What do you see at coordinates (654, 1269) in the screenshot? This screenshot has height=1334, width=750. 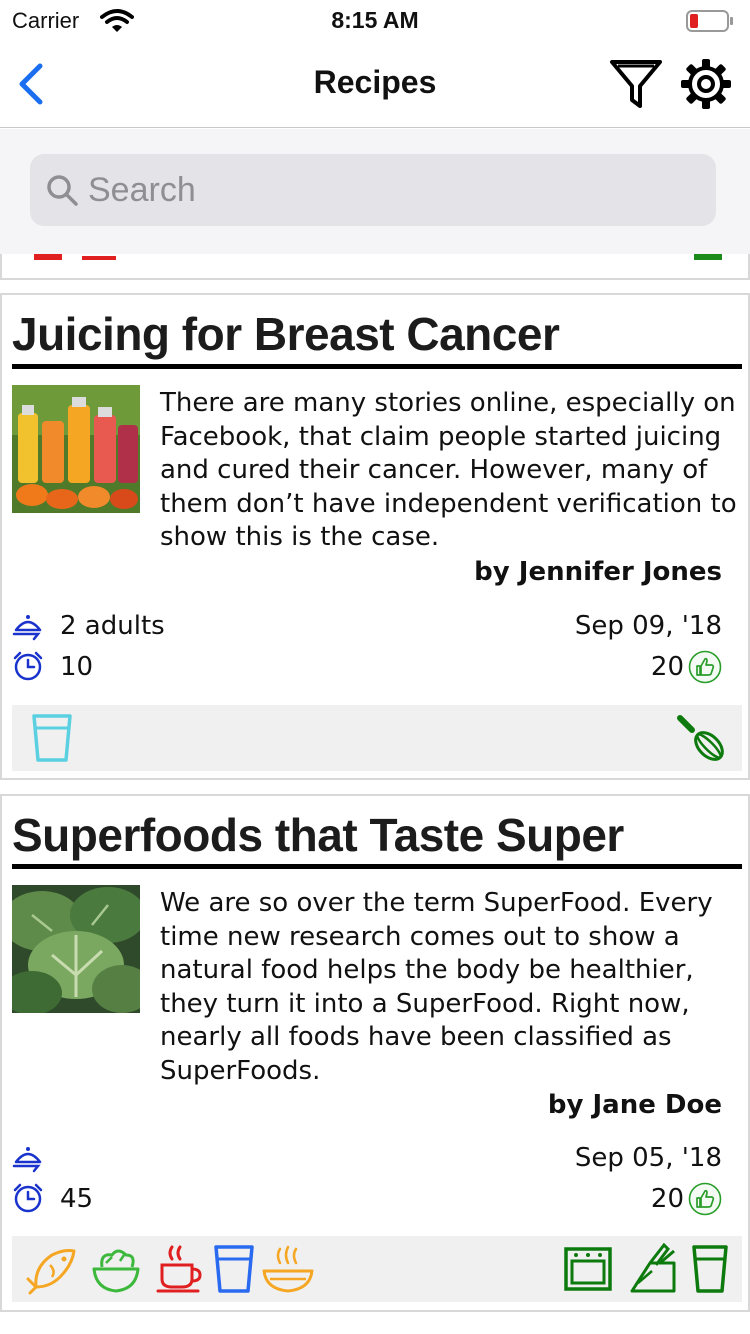 I see `knife-block-icon` at bounding box center [654, 1269].